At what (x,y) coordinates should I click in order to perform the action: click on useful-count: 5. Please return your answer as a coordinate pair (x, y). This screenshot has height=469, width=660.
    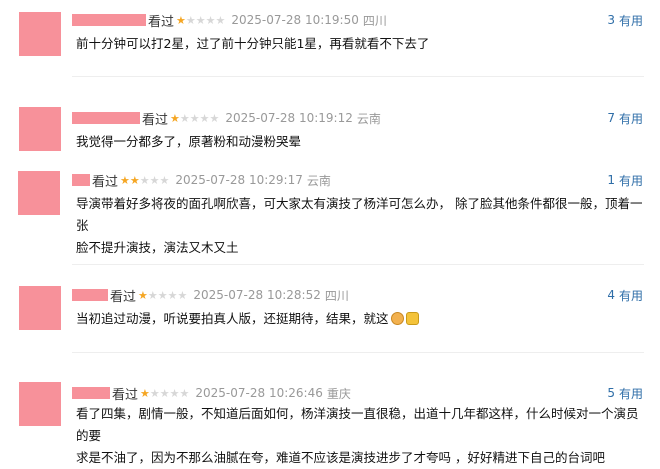
    Looking at the image, I should click on (611, 393).